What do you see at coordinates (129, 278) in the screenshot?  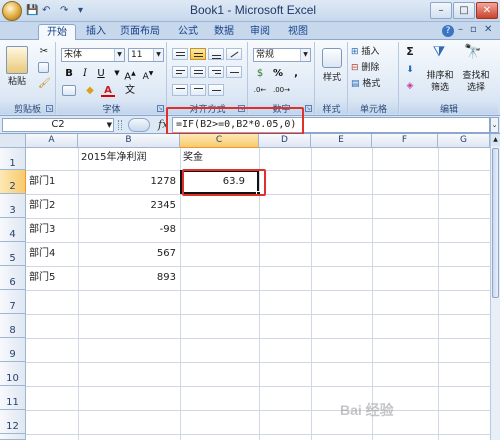 I see `cell-b6: 893` at bounding box center [129, 278].